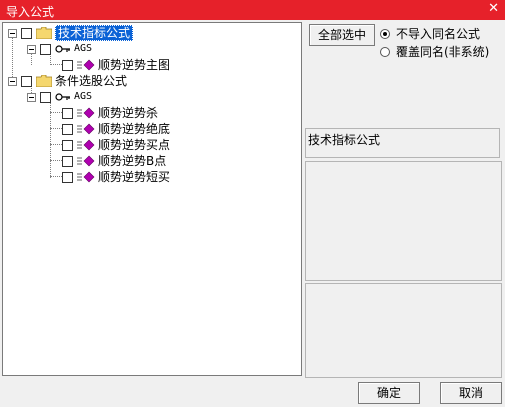 The height and width of the screenshot is (407, 505). I want to click on formula-info: 技术指标公式, so click(402, 143).